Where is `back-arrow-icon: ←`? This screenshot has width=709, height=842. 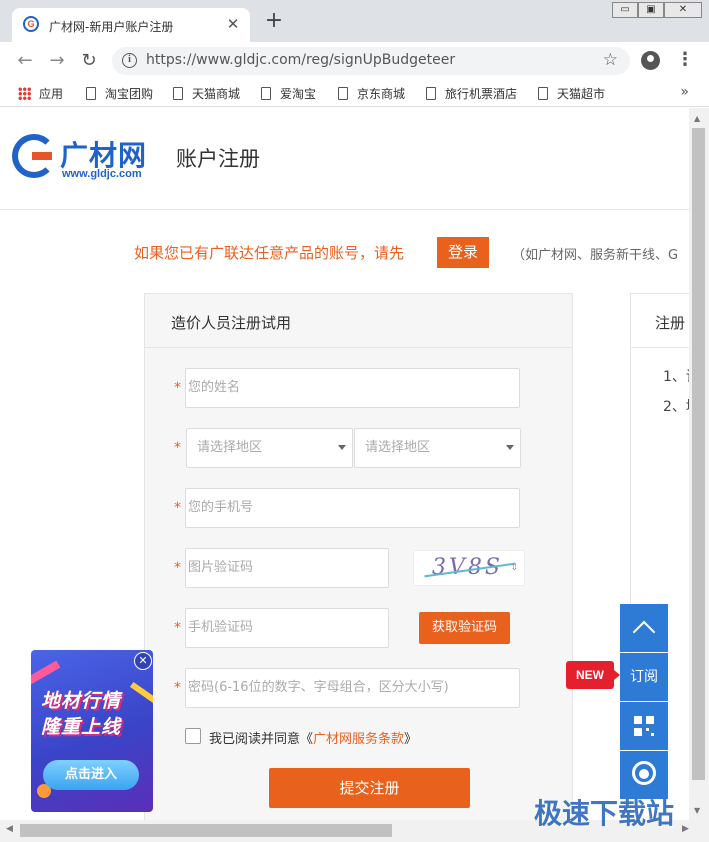
back-arrow-icon: ← is located at coordinates (25, 61).